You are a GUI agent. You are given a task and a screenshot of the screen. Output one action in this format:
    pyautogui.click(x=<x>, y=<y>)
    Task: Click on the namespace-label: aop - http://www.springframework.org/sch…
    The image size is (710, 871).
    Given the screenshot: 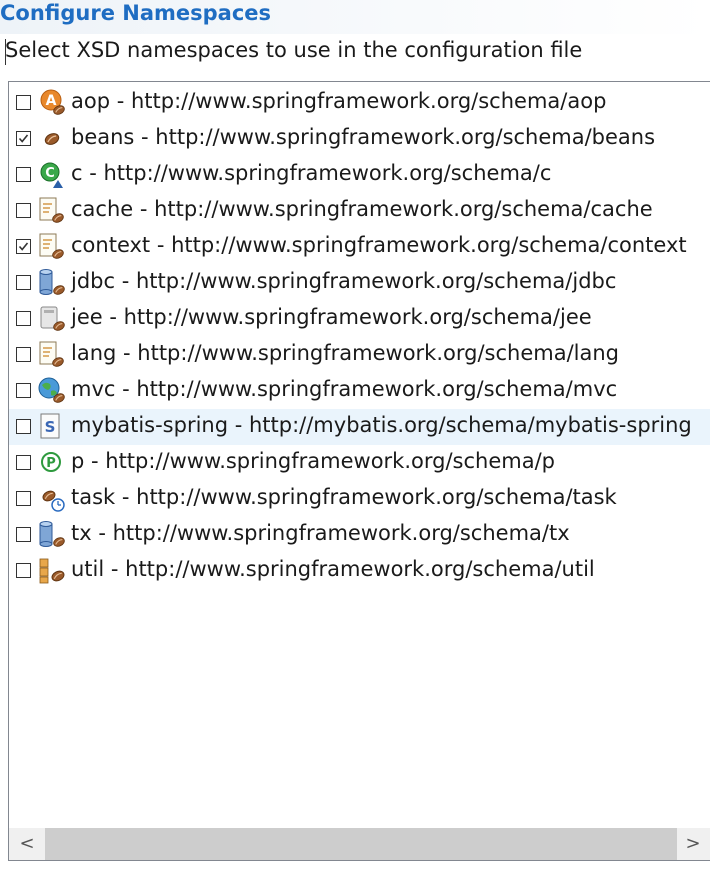 What is the action you would take?
    pyautogui.click(x=339, y=101)
    